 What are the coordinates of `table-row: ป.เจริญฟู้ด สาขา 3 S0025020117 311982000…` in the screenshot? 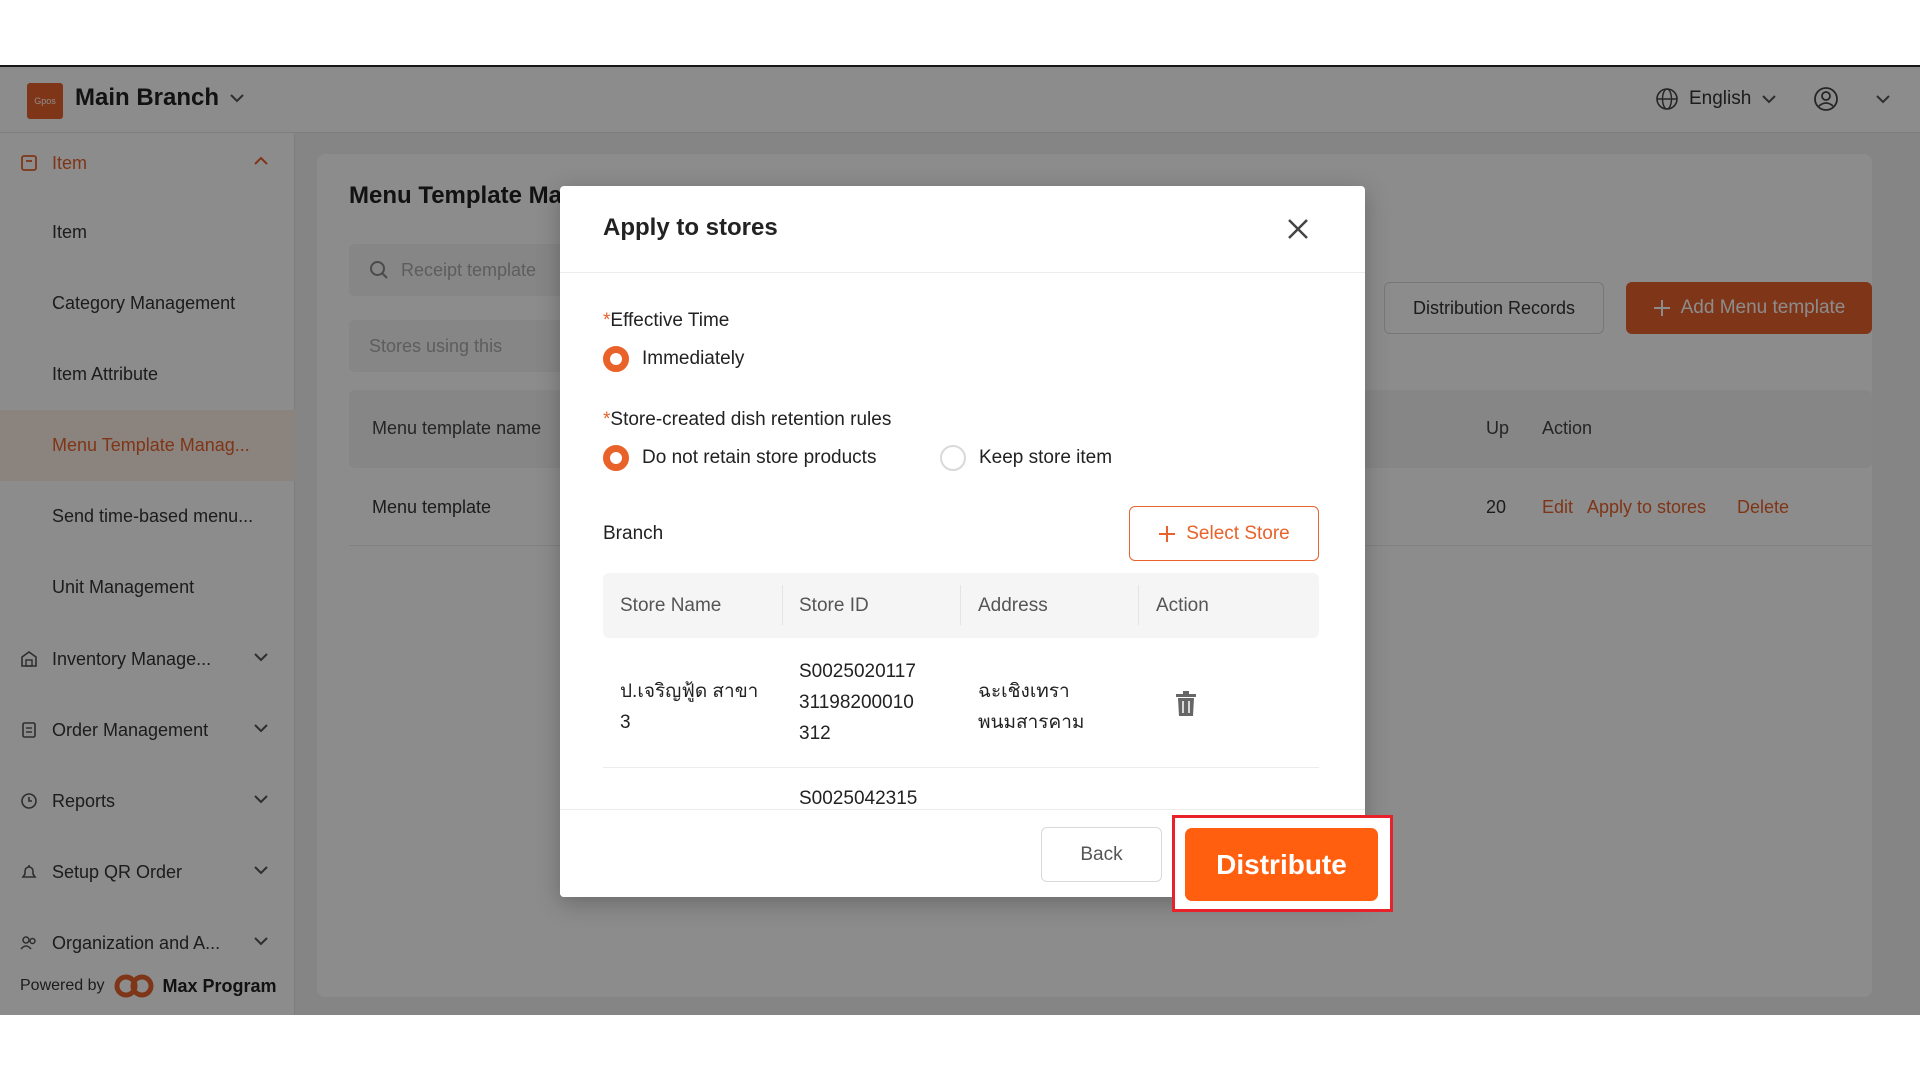 It's located at (961, 703).